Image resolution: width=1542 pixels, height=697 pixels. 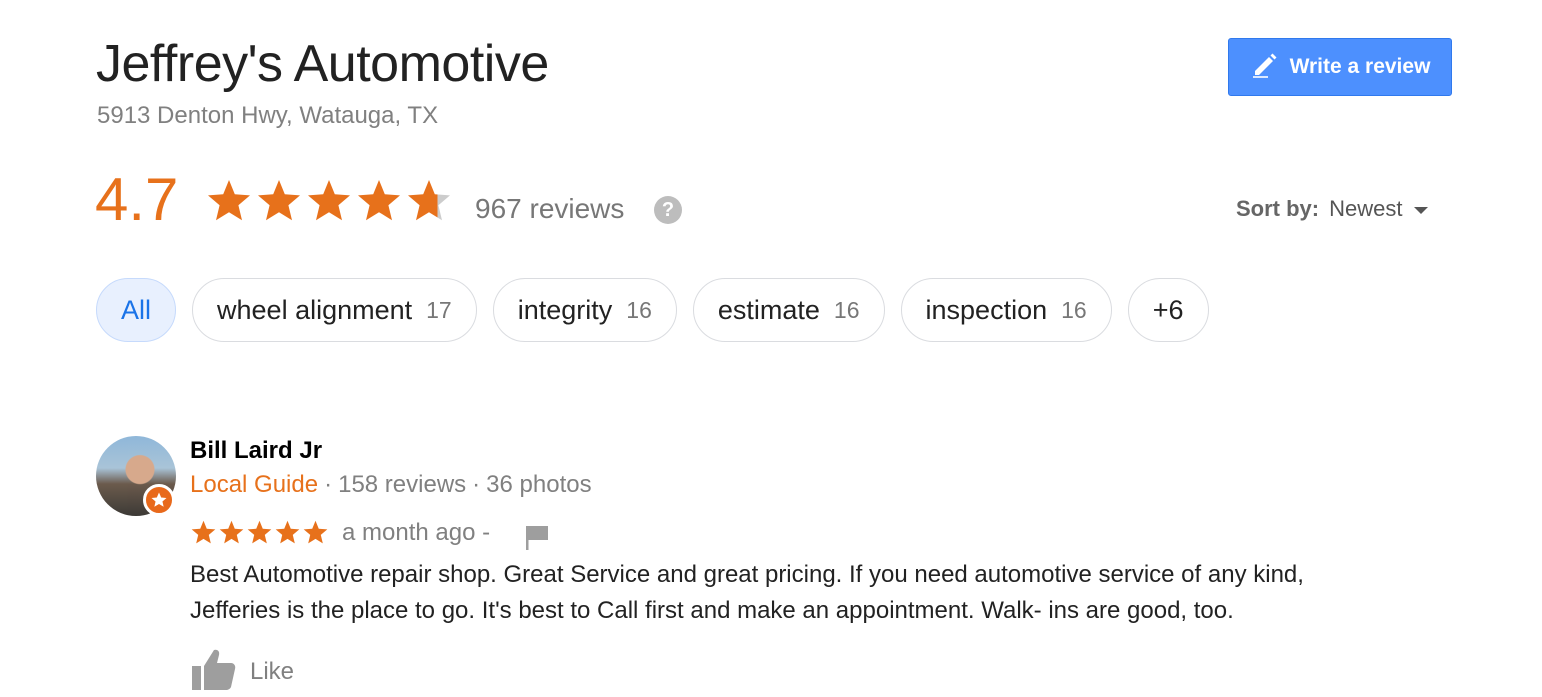 I want to click on chip-label: estimate, so click(x=768, y=309).